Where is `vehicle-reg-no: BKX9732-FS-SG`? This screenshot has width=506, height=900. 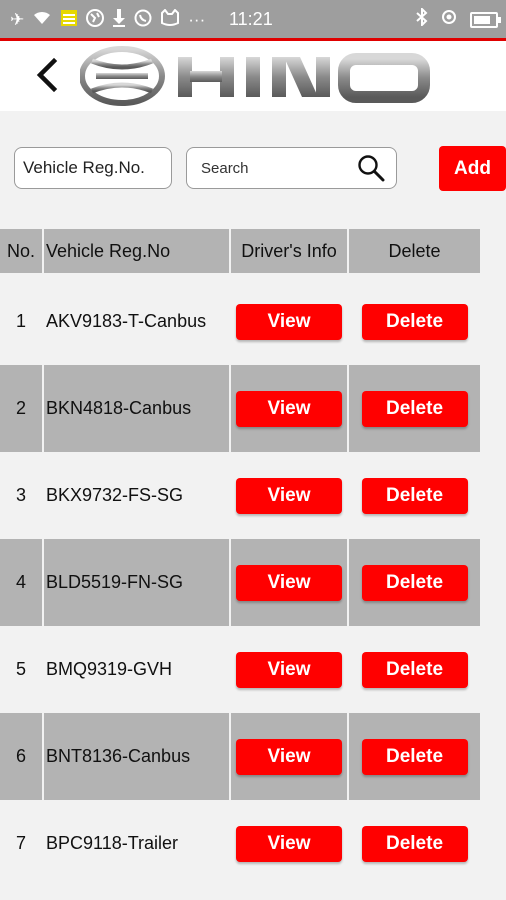
vehicle-reg-no: BKX9732-FS-SG is located at coordinates (115, 495).